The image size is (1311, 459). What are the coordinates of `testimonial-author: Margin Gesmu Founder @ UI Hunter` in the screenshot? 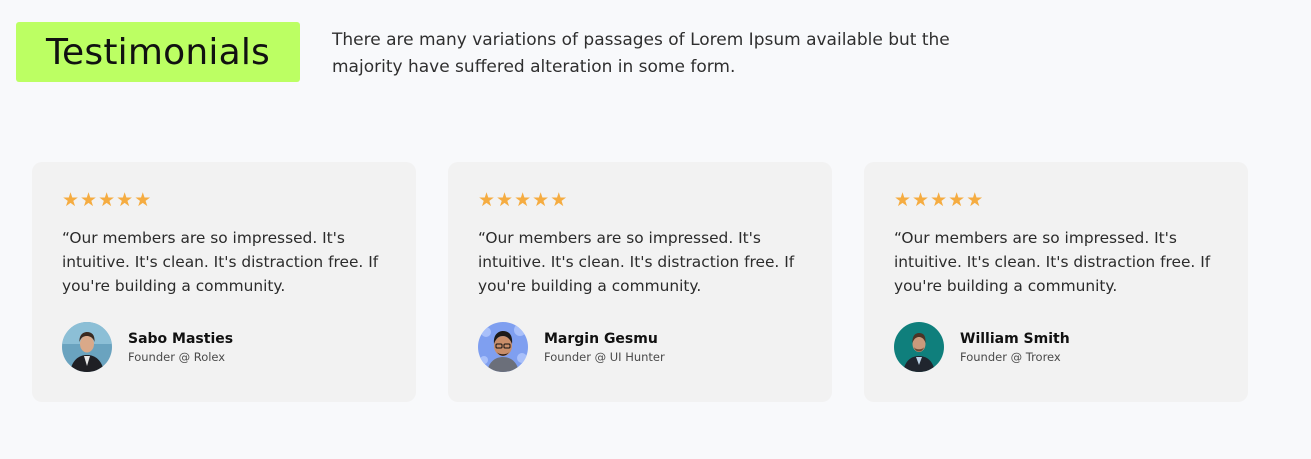 It's located at (571, 347).